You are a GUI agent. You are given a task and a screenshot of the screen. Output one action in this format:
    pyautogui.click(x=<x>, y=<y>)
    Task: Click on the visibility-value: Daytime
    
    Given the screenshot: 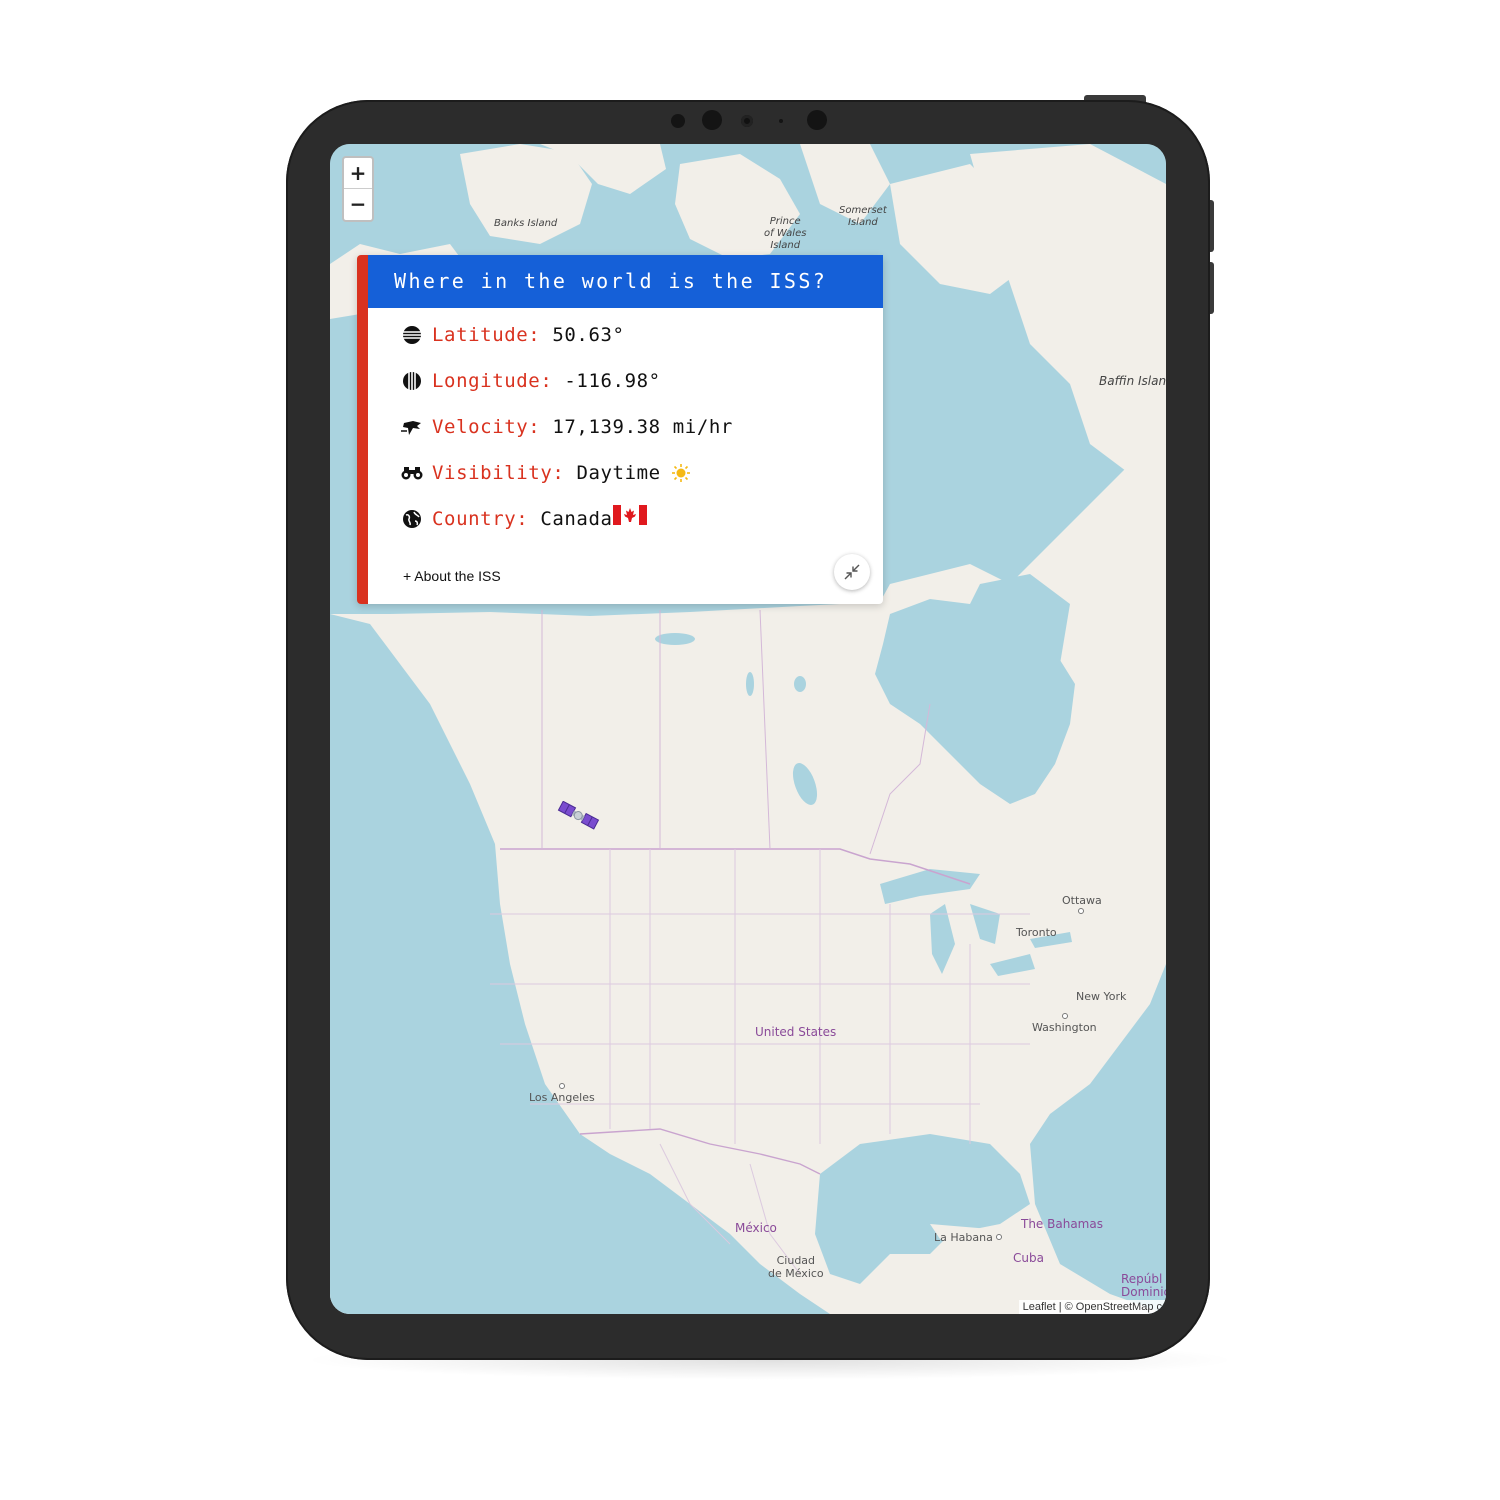 What is the action you would take?
    pyautogui.click(x=618, y=473)
    